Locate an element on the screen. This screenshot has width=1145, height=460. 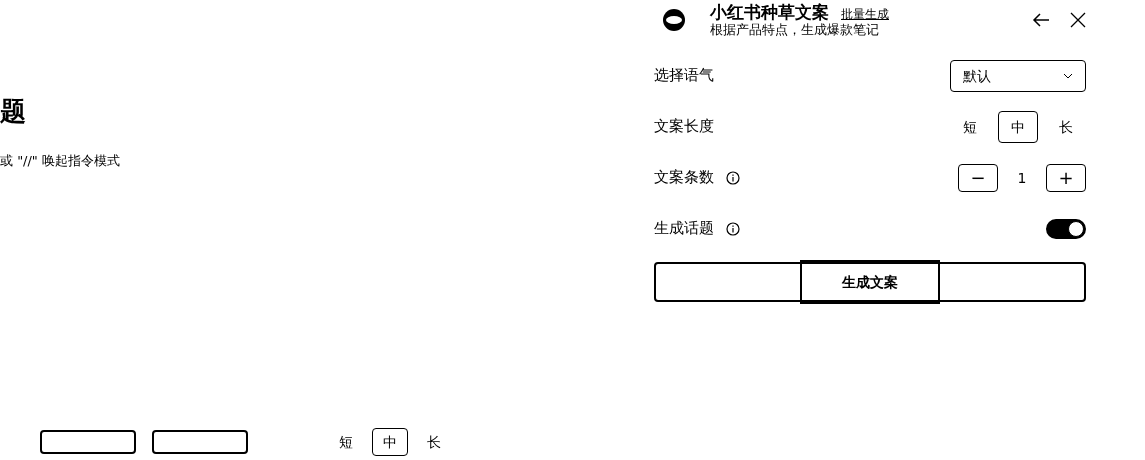
panel-title: 小红书种草文案 is located at coordinates (769, 12).